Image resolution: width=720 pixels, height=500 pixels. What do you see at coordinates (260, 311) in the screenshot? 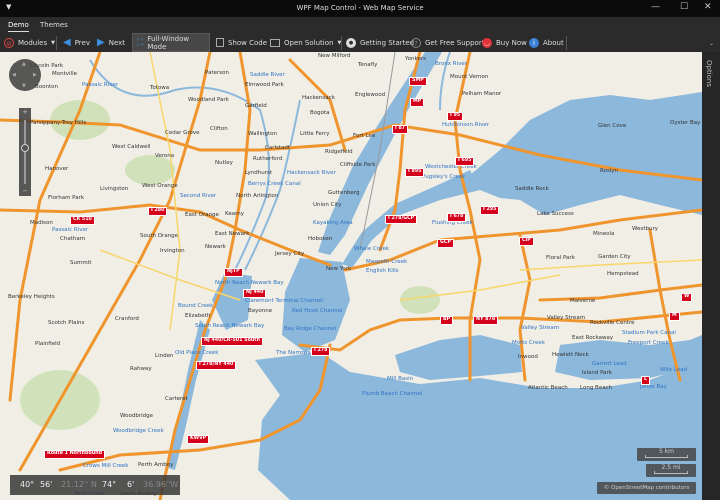
I see `place-label: Bayonne` at bounding box center [260, 311].